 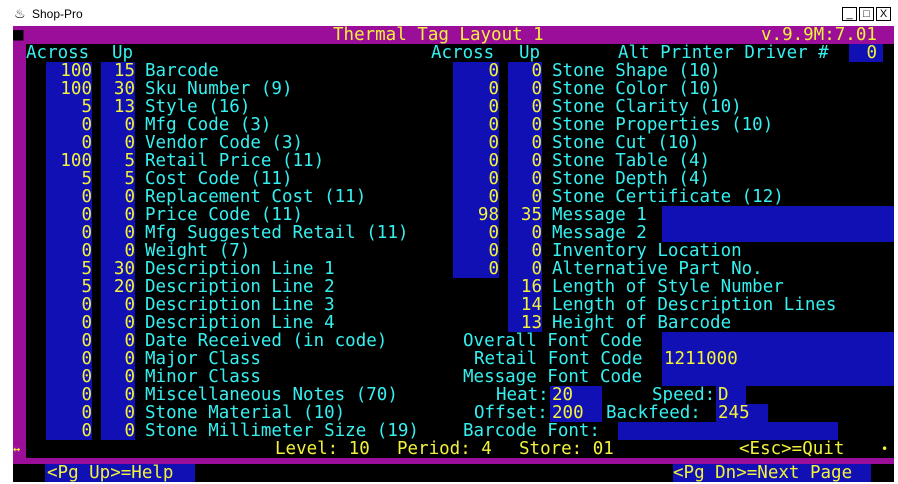 What do you see at coordinates (118, 71) in the screenshot?
I see `up-field: 15` at bounding box center [118, 71].